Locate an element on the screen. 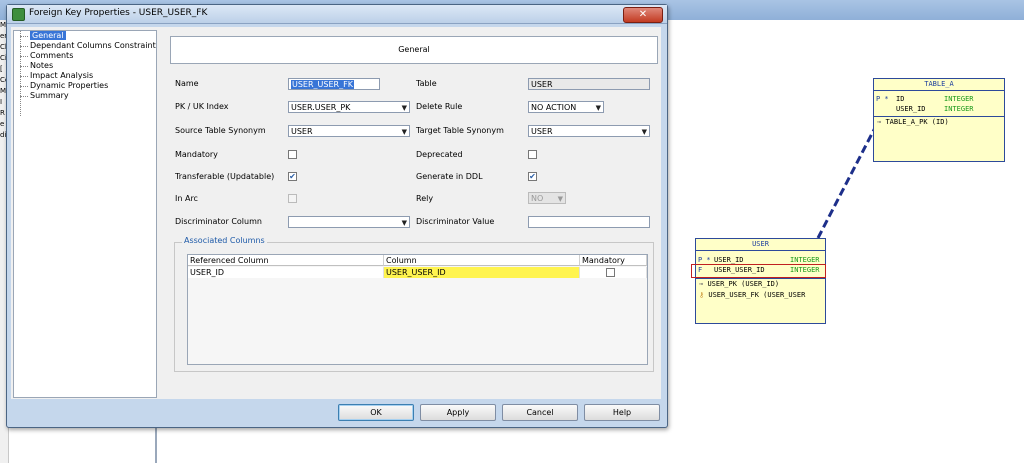 The width and height of the screenshot is (1024, 463). tree-item-label: Comments is located at coordinates (52, 55).